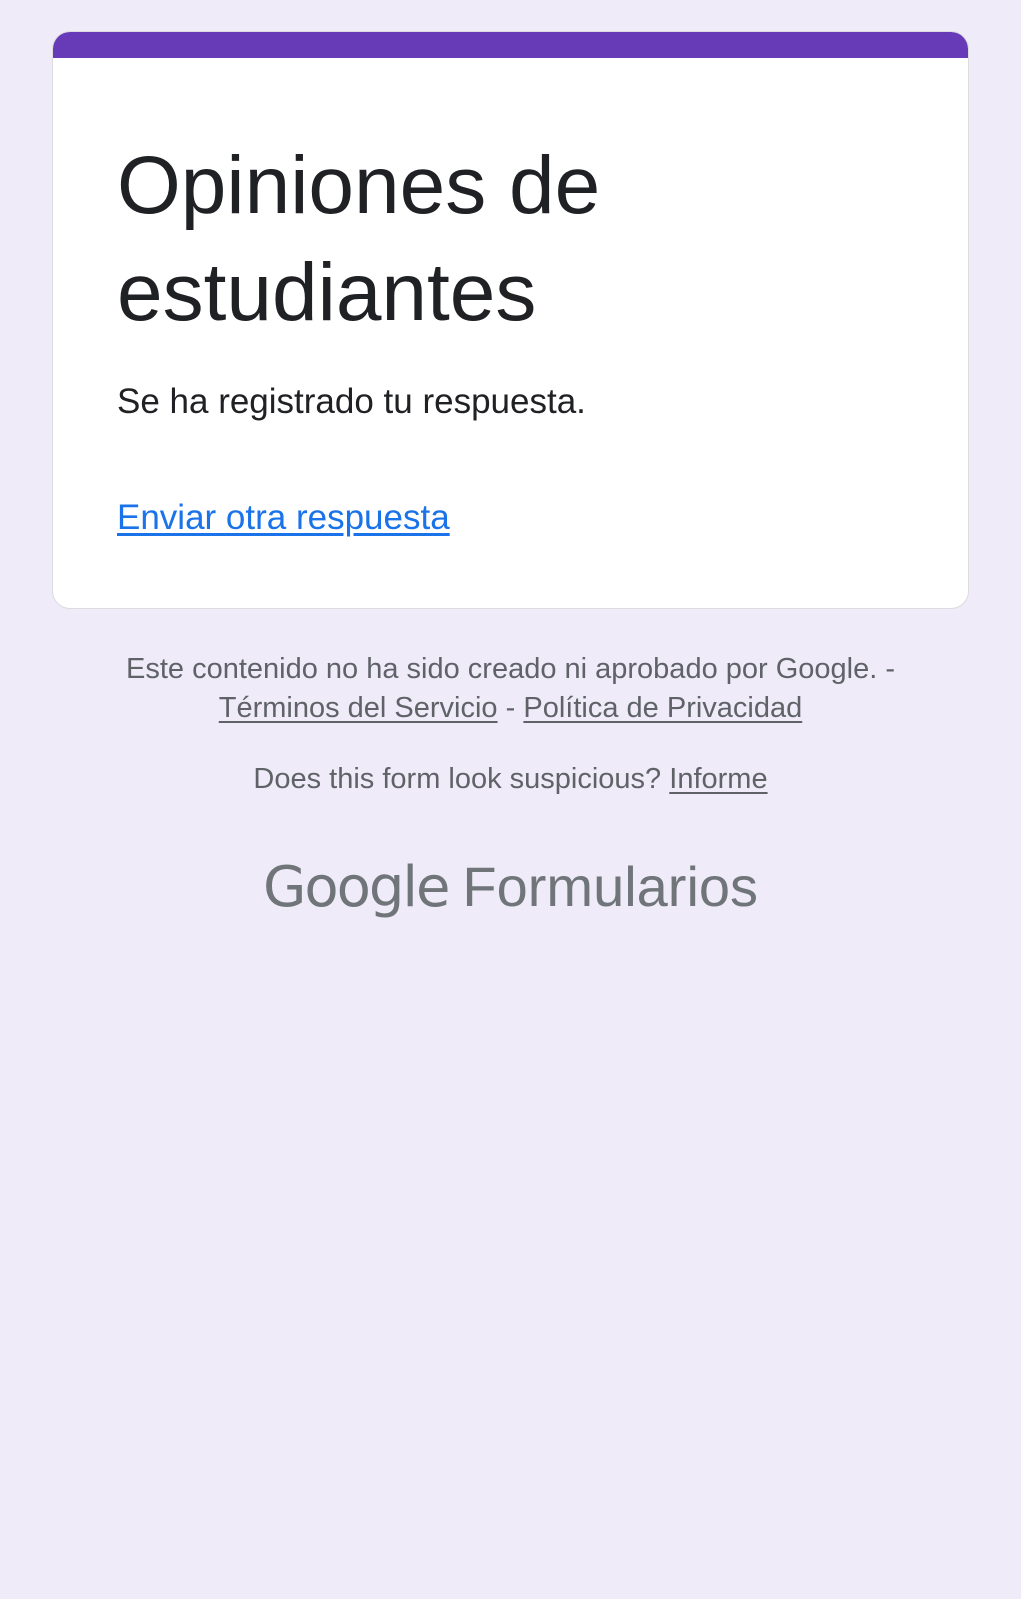 The height and width of the screenshot is (1599, 1021). I want to click on submit-another-response-link: Enviar otra respuesta, so click(283, 518).